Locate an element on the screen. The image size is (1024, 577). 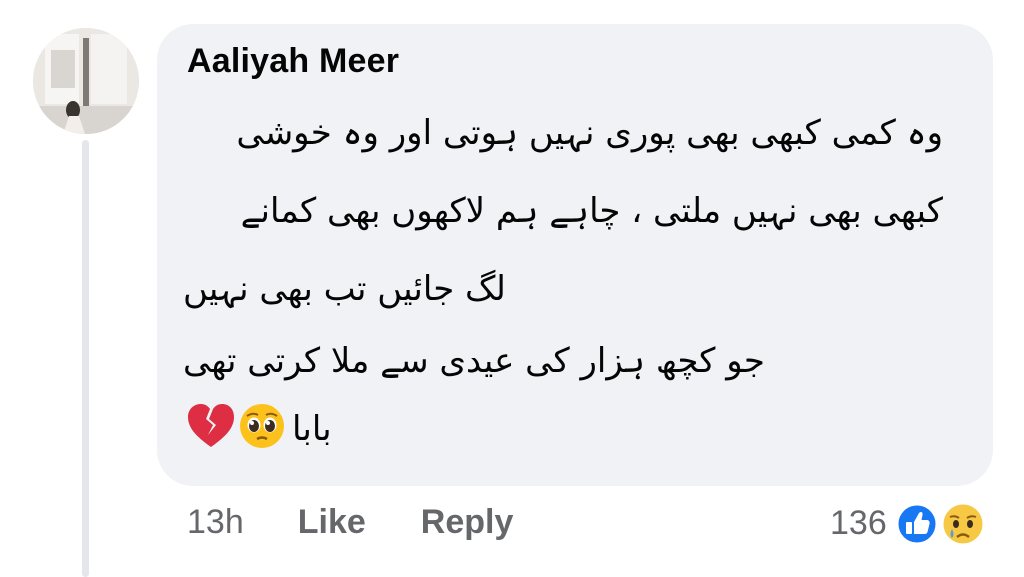
reactions-summary: 136 is located at coordinates (908, 523).